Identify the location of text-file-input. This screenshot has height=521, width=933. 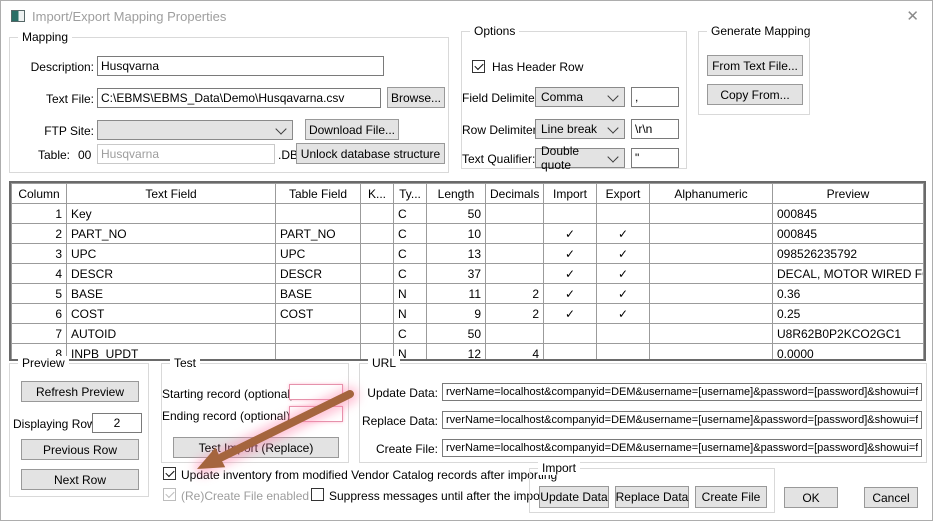
(239, 98).